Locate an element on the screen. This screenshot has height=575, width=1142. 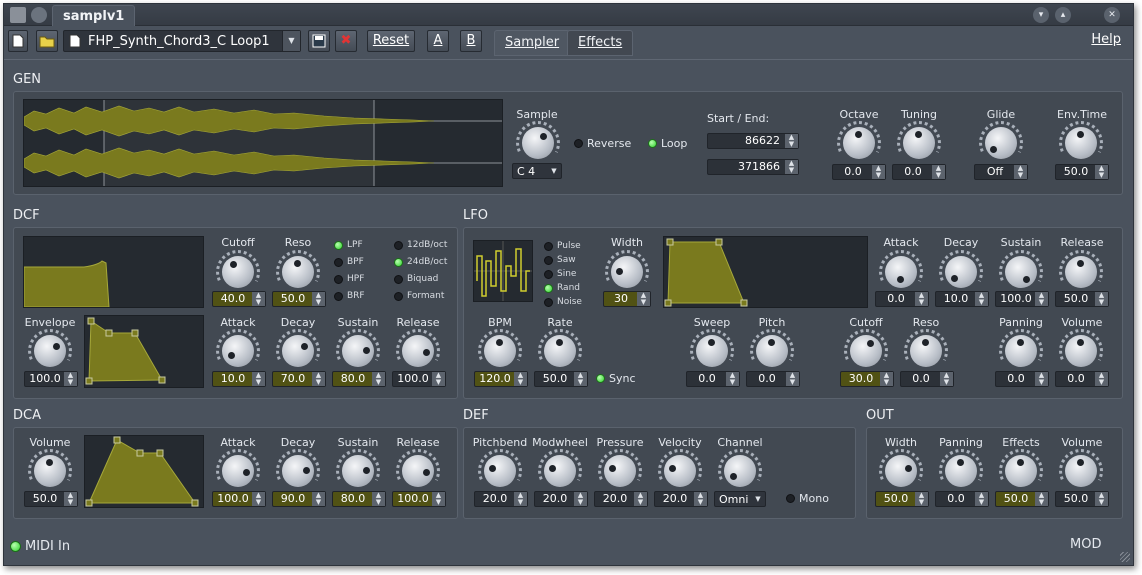
24db-led is located at coordinates (398, 262).